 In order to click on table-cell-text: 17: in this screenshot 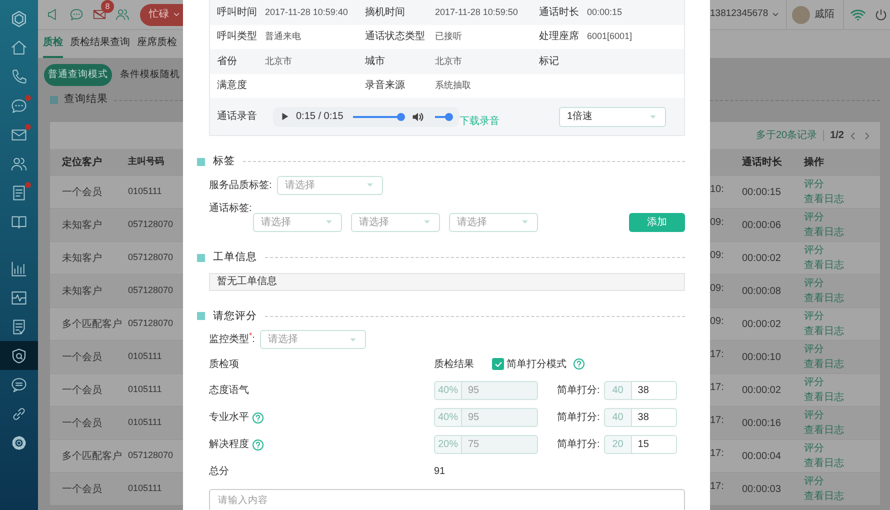, I will do `click(717, 355)`.